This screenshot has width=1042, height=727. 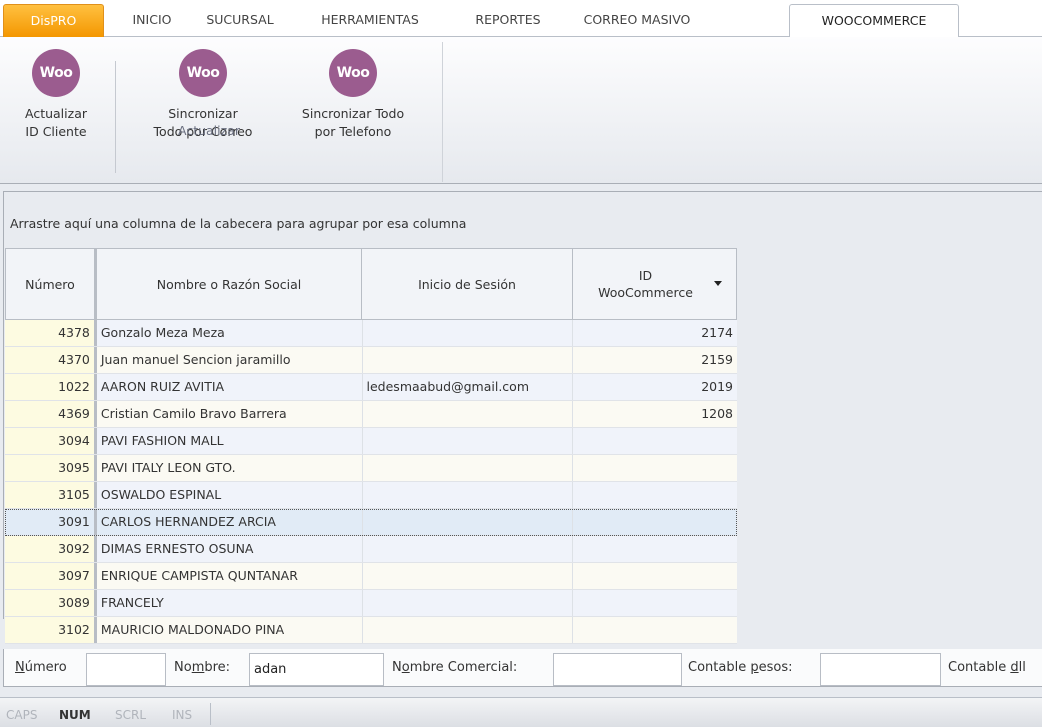 What do you see at coordinates (655, 414) in the screenshot?
I see `cell-id-woocommerce: 1208` at bounding box center [655, 414].